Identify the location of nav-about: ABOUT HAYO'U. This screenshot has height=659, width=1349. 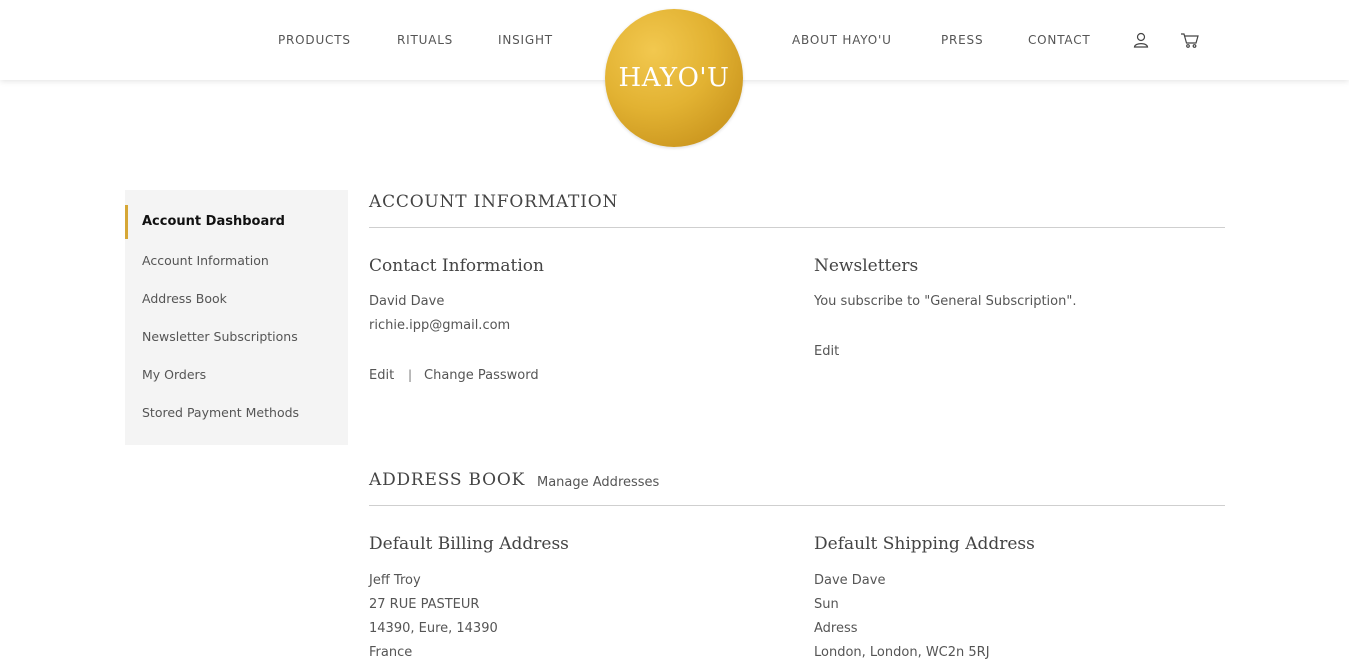
(842, 40).